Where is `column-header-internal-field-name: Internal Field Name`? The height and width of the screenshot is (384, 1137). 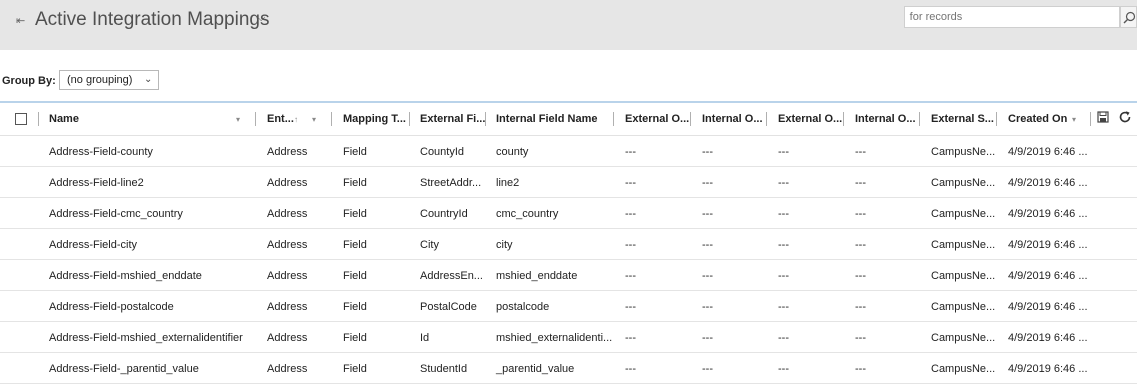
column-header-internal-field-name: Internal Field Name is located at coordinates (546, 119).